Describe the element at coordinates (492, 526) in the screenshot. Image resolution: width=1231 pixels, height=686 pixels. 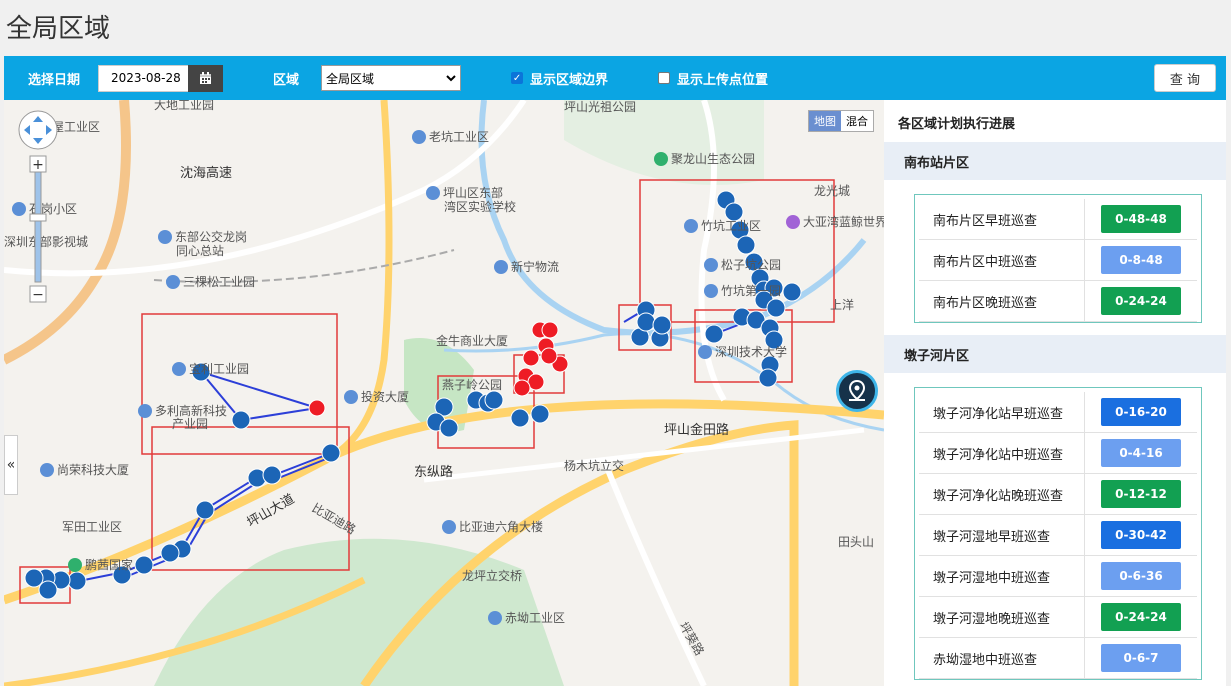
I see `map-label: 比亚迪六角大楼` at that location.